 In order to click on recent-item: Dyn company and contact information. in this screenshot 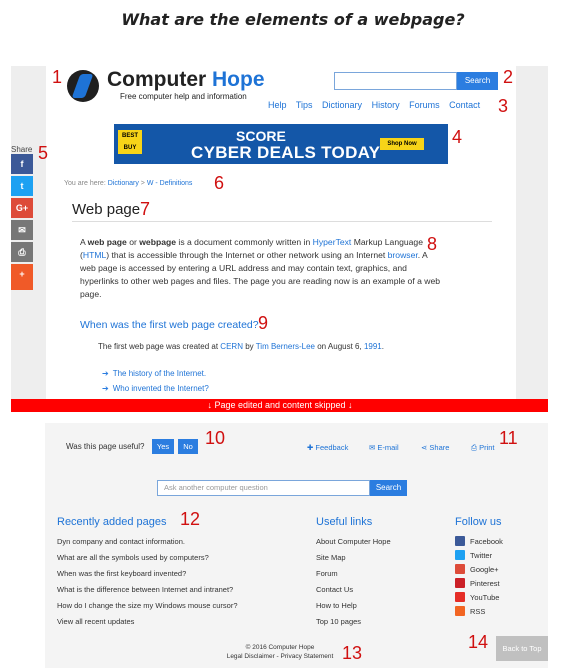, I will do `click(121, 541)`.